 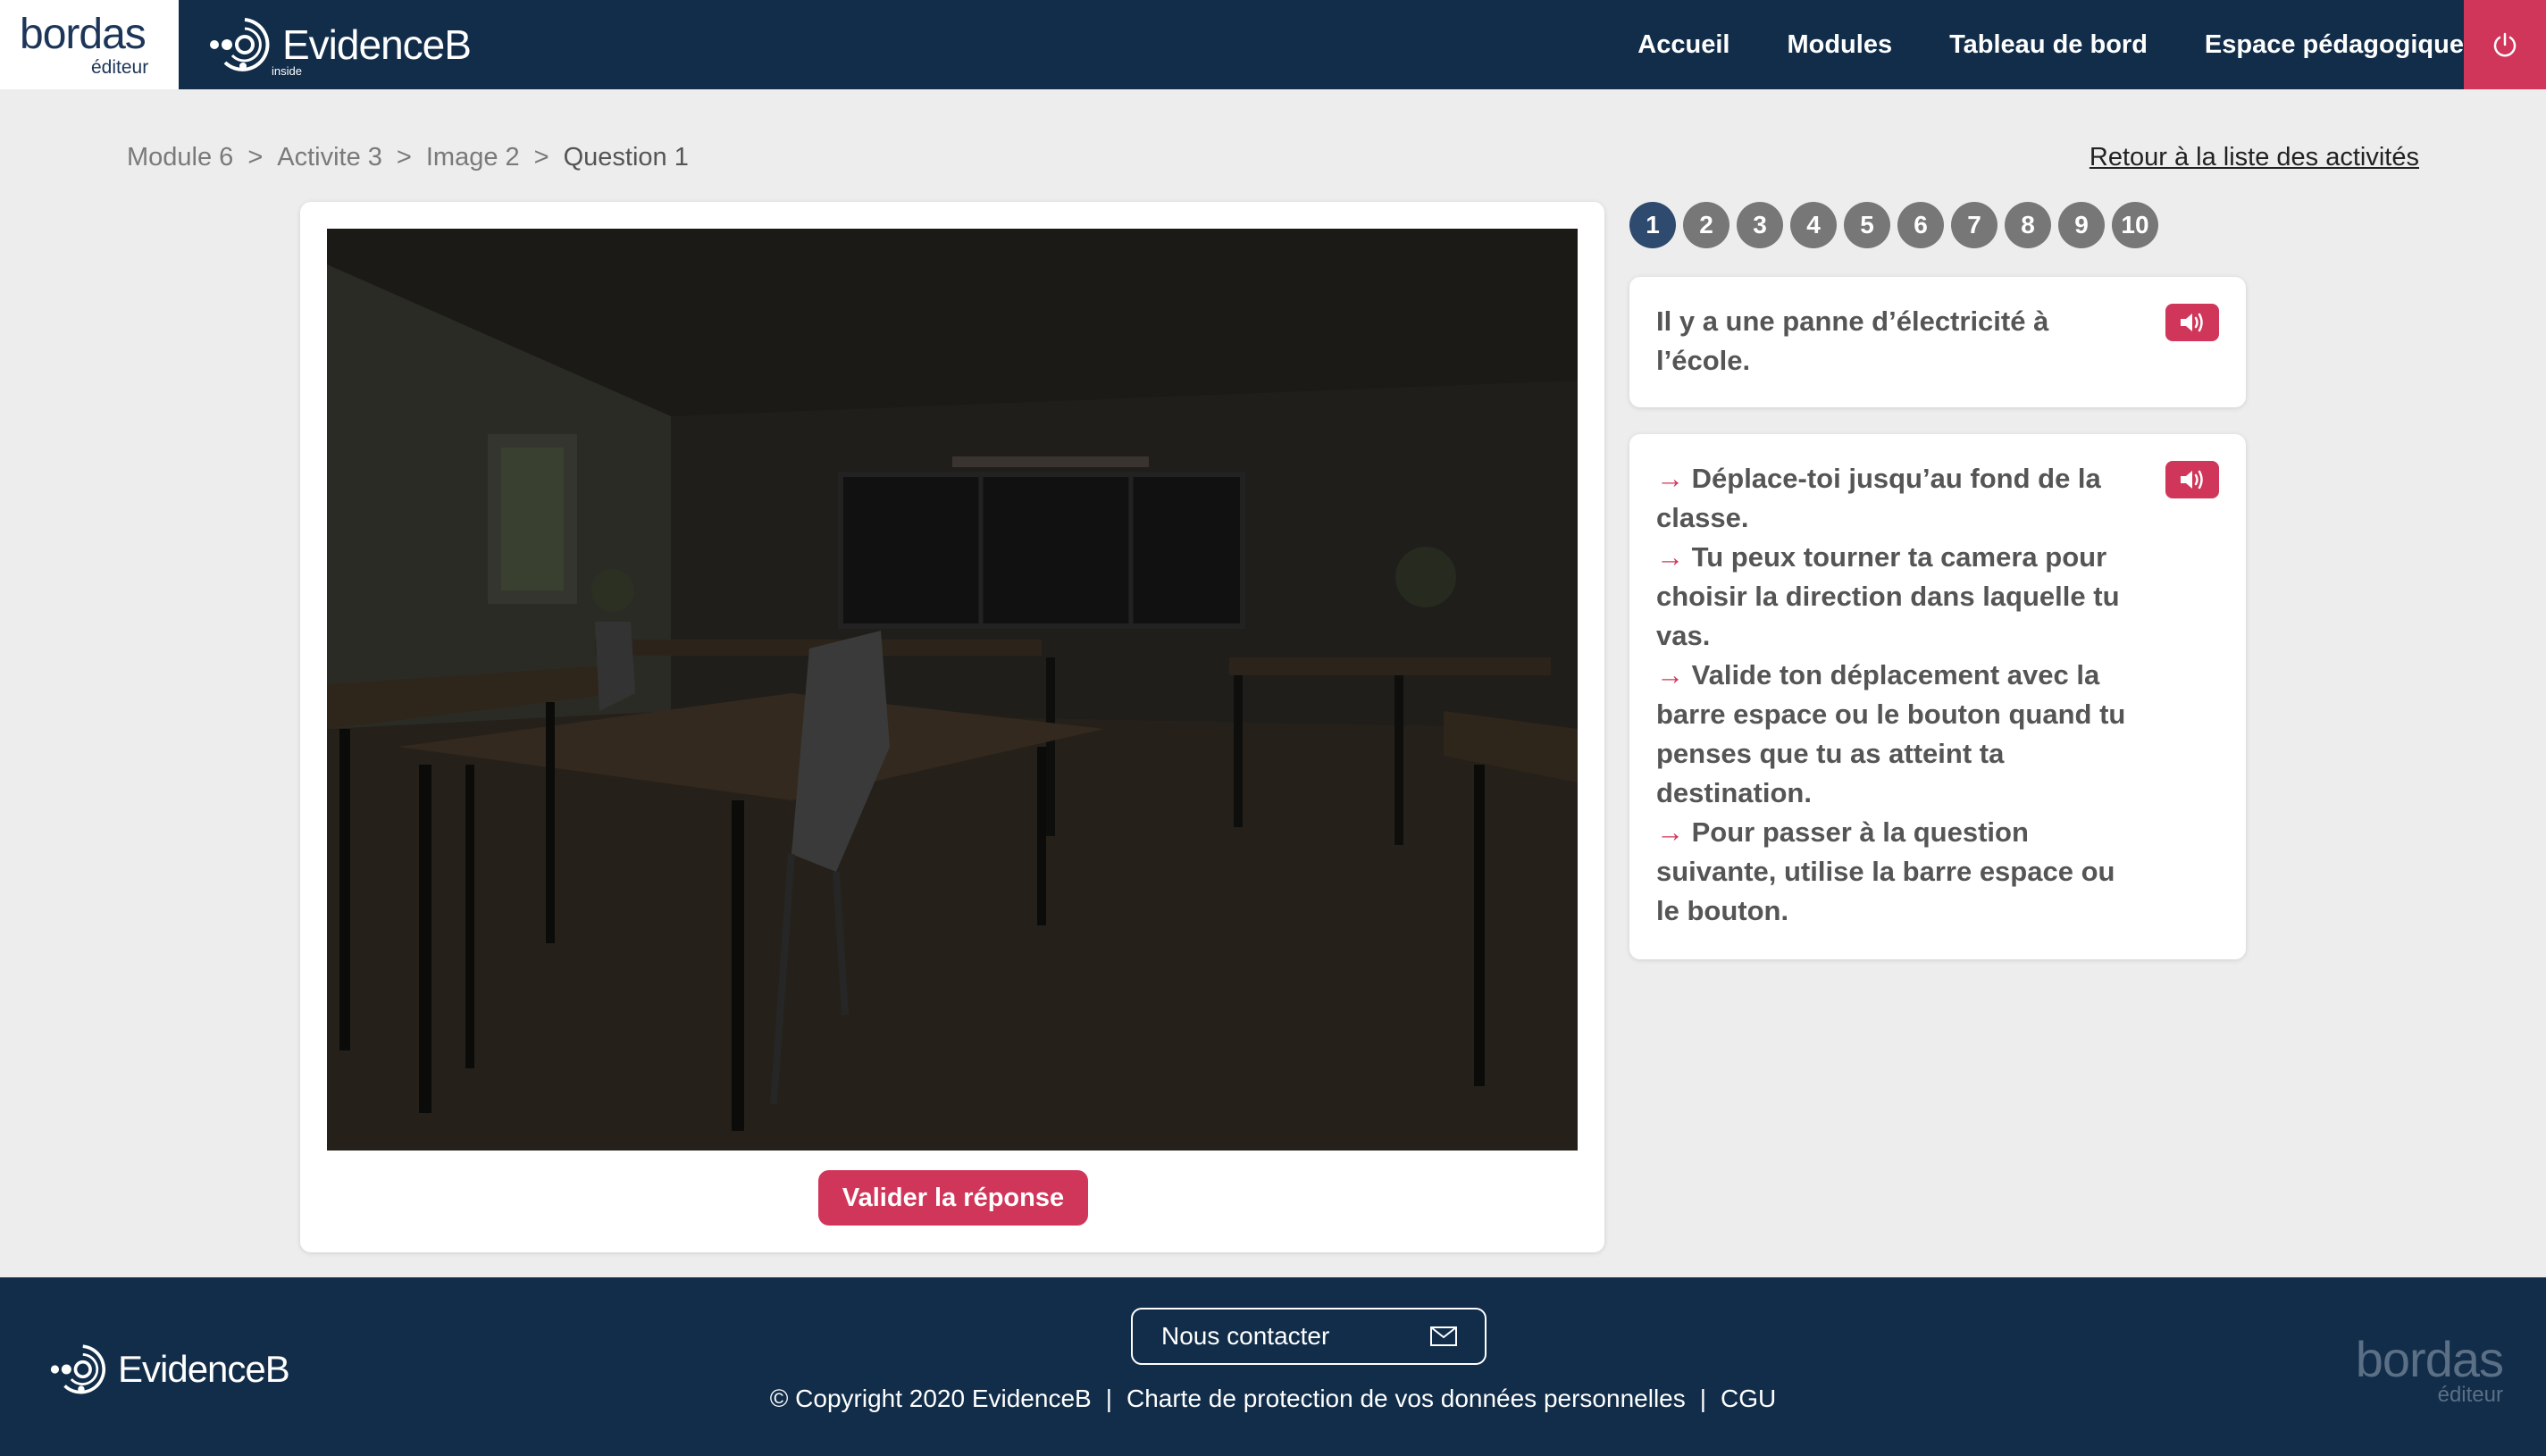 What do you see at coordinates (2048, 45) in the screenshot?
I see `nav-tableau-de-bord: Tableau de bord` at bounding box center [2048, 45].